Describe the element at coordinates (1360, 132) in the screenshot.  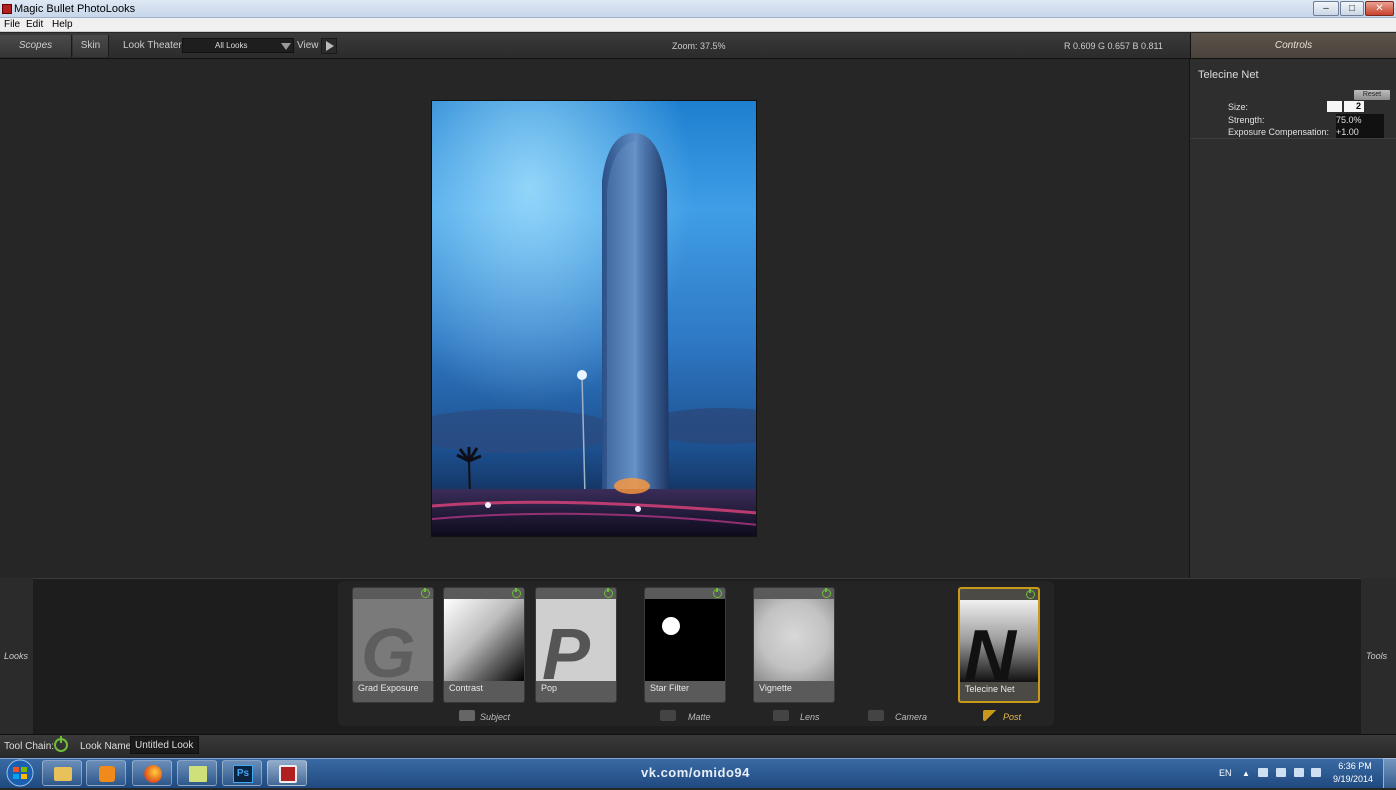
I see `param-exposure-value: +1.00` at that location.